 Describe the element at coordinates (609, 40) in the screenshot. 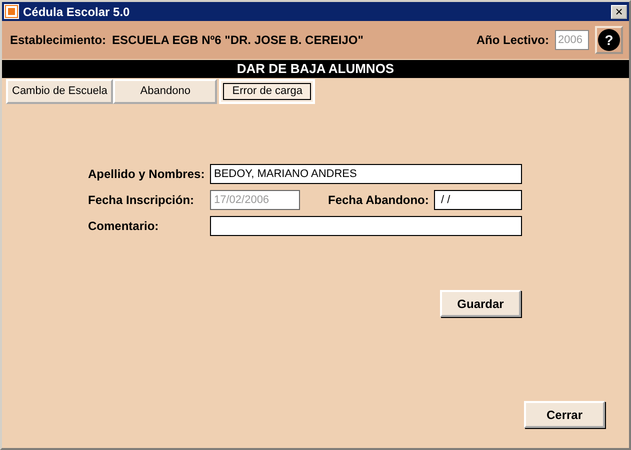

I see `help-button: ?` at that location.